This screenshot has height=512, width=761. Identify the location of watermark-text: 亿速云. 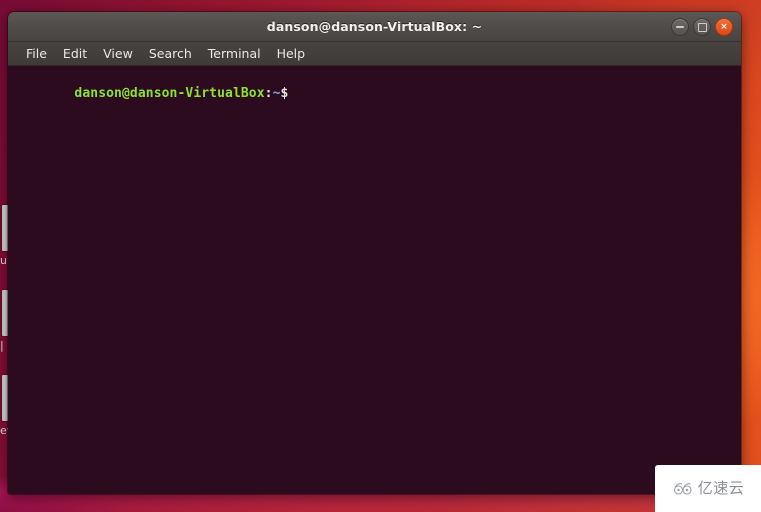
(721, 488).